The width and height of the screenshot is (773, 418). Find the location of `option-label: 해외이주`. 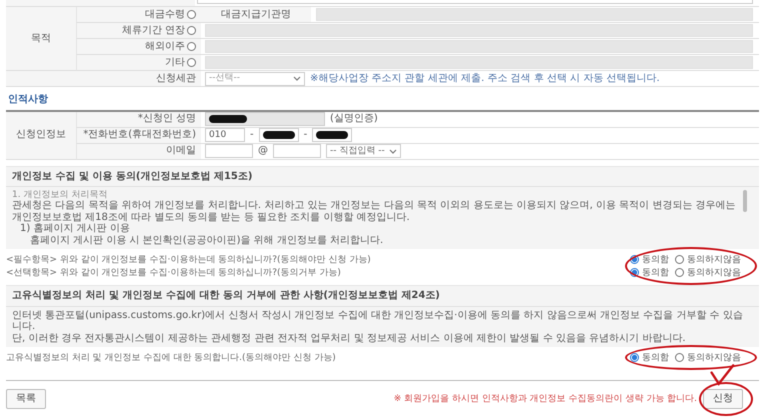

option-label: 해외이주 is located at coordinates (165, 46).